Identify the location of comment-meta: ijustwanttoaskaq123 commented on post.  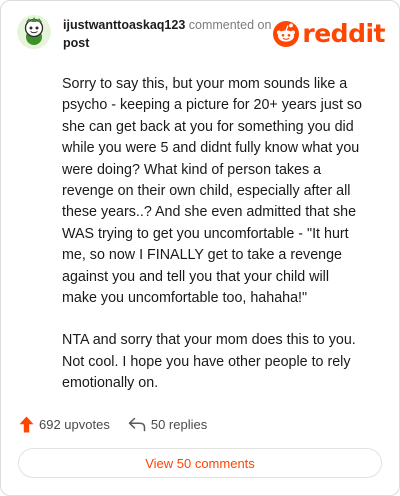
(167, 34).